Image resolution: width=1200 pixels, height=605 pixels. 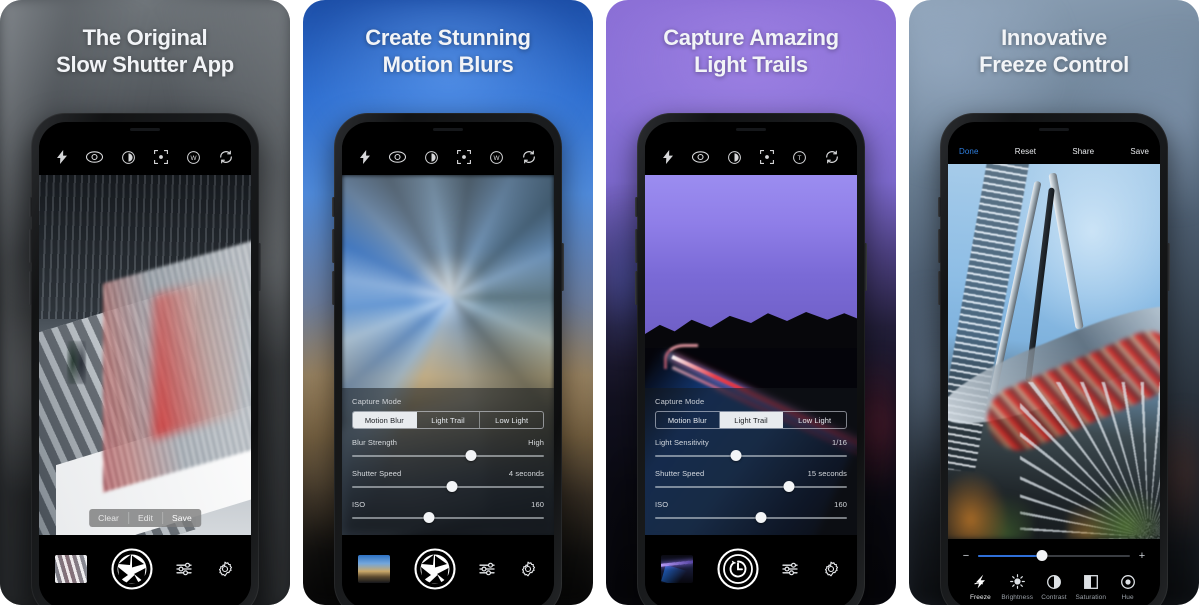 I want to click on clear-edit-save-toolbar: Clear Edit Save, so click(x=145, y=518).